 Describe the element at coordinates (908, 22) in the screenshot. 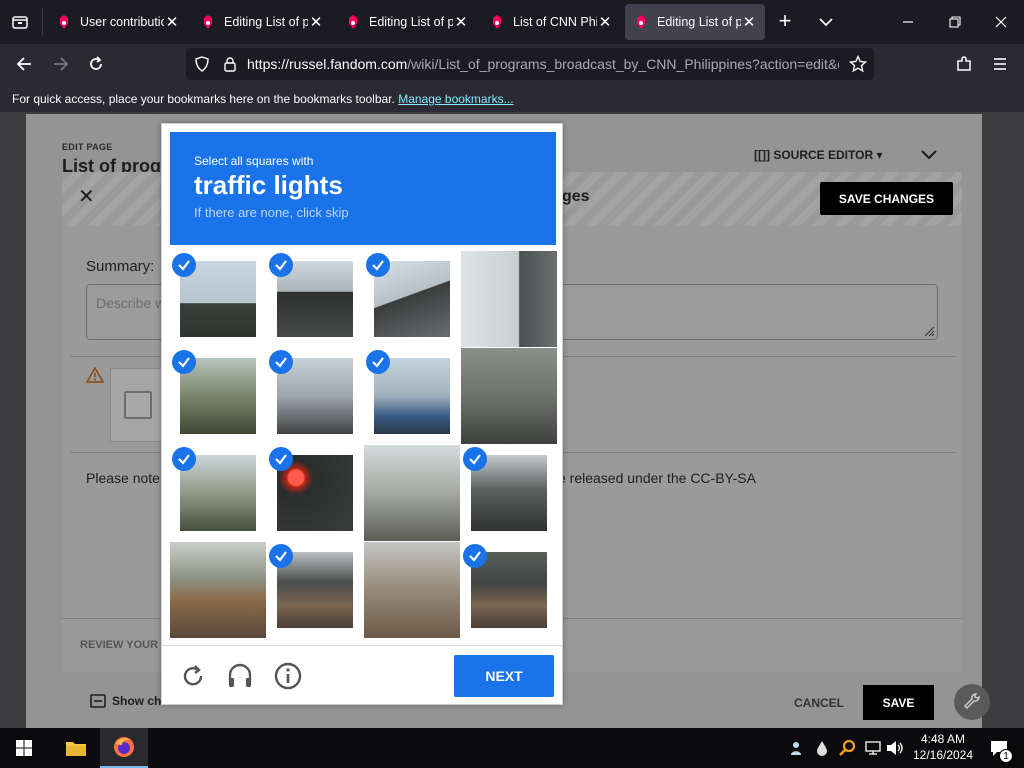

I see `minimize-button` at that location.